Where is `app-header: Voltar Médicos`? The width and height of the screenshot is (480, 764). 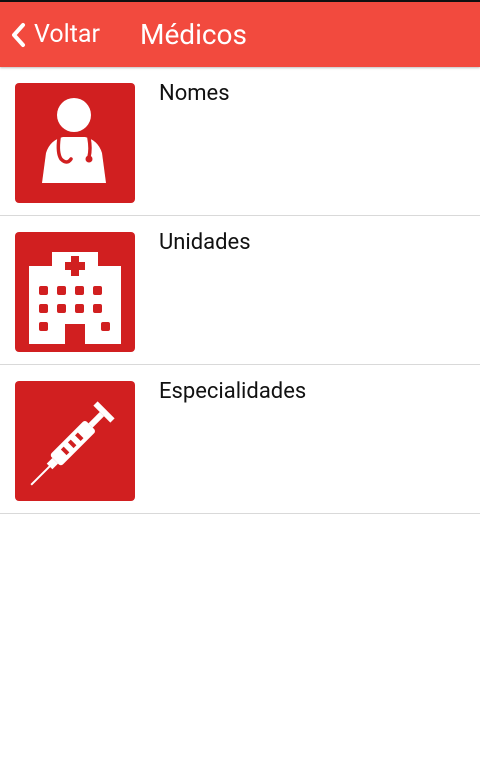
app-header: Voltar Médicos is located at coordinates (240, 34).